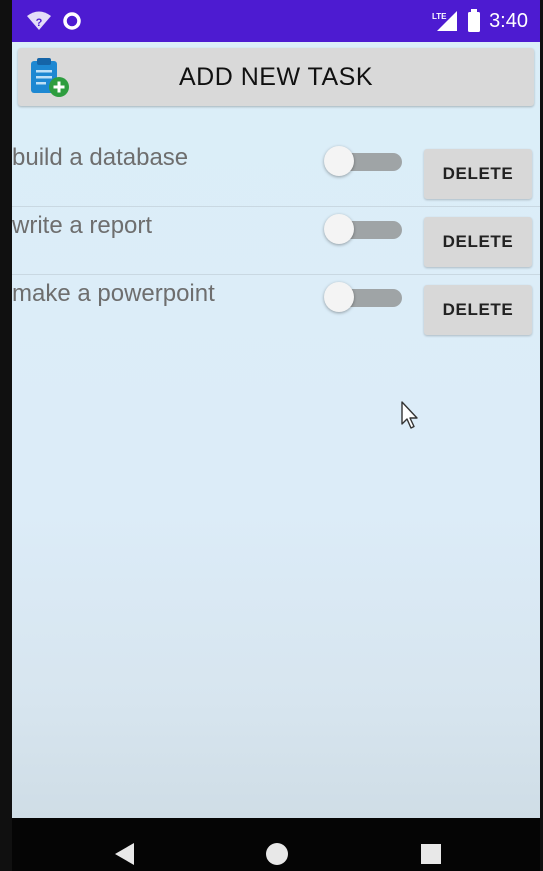  I want to click on task-row: write a report DELETE, so click(276, 241).